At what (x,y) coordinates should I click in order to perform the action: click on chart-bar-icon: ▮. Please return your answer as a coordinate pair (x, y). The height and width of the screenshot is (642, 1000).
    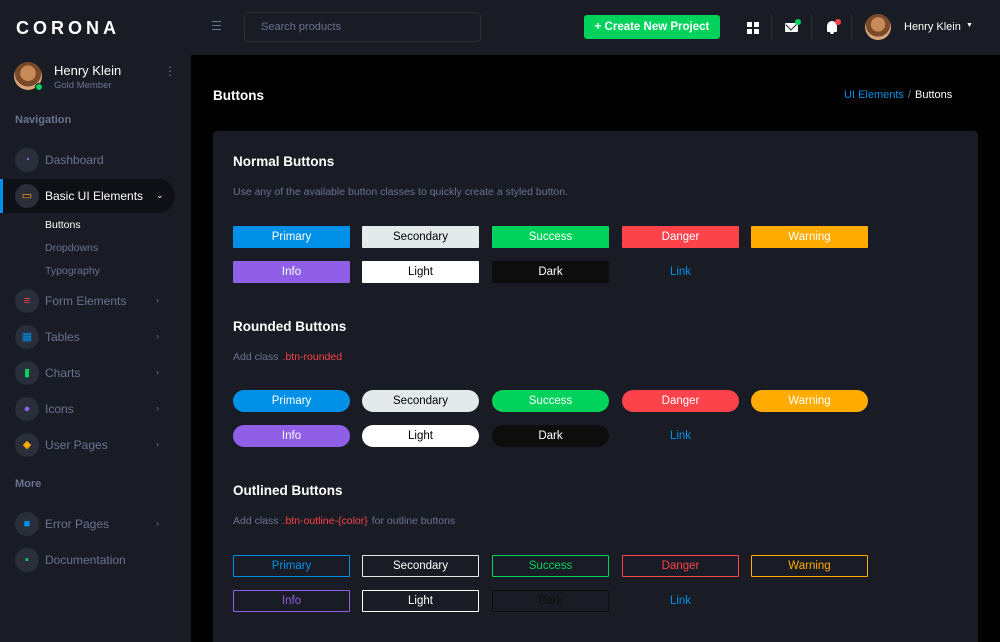
    Looking at the image, I should click on (27, 373).